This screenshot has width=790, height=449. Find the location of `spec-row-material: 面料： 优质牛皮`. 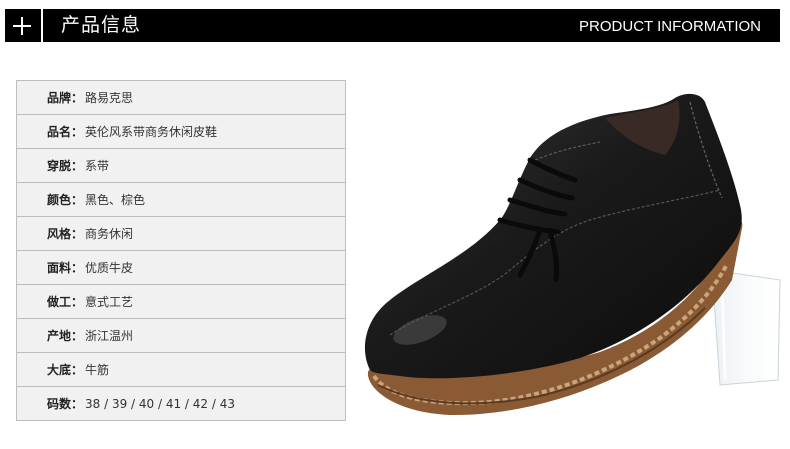

spec-row-material: 面料： 优质牛皮 is located at coordinates (181, 268).